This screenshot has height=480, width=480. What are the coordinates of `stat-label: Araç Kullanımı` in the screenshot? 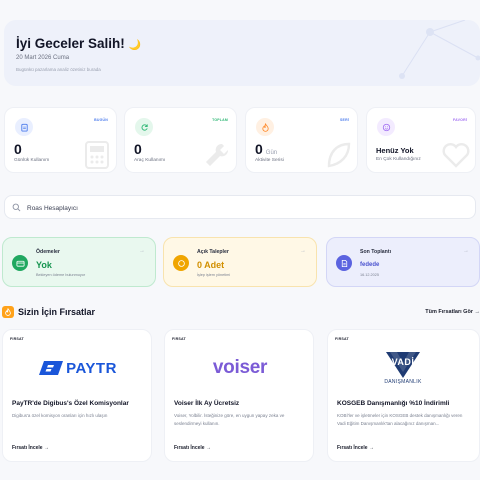 It's located at (150, 160).